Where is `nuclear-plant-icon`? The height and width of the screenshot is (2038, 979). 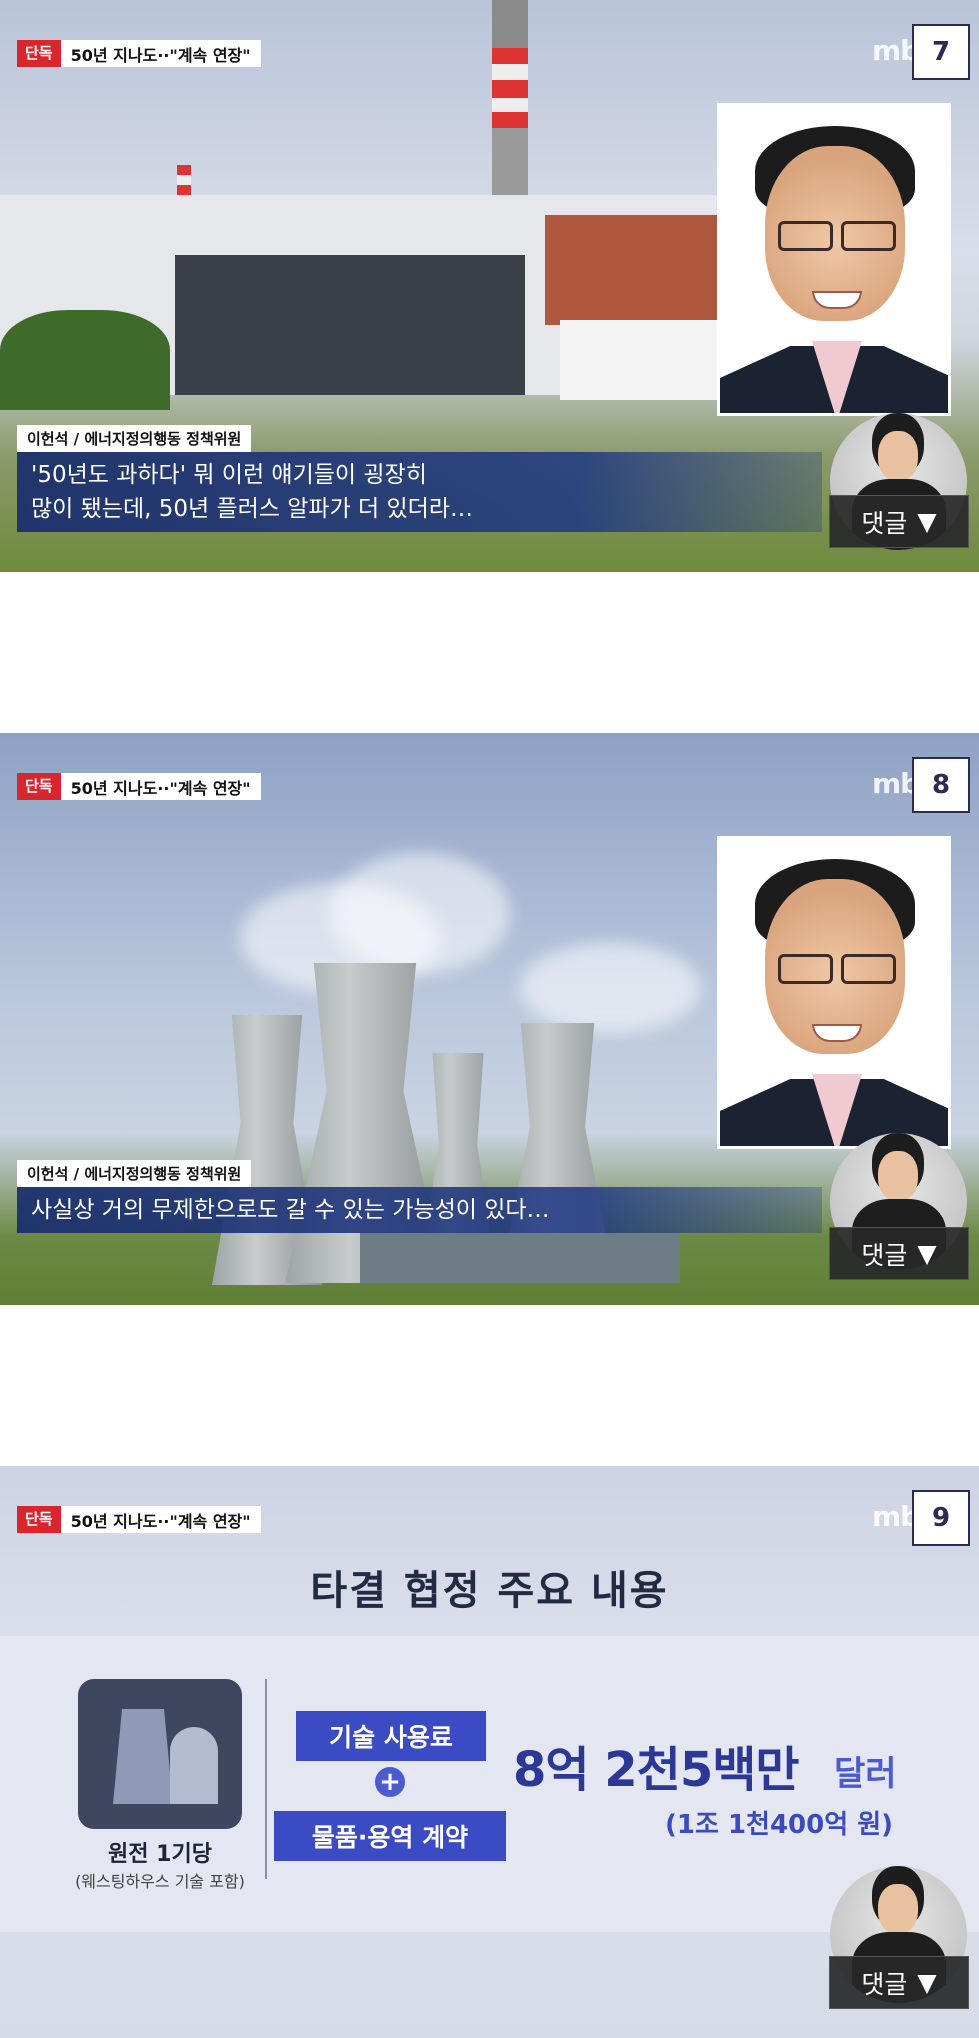
nuclear-plant-icon is located at coordinates (160, 1754).